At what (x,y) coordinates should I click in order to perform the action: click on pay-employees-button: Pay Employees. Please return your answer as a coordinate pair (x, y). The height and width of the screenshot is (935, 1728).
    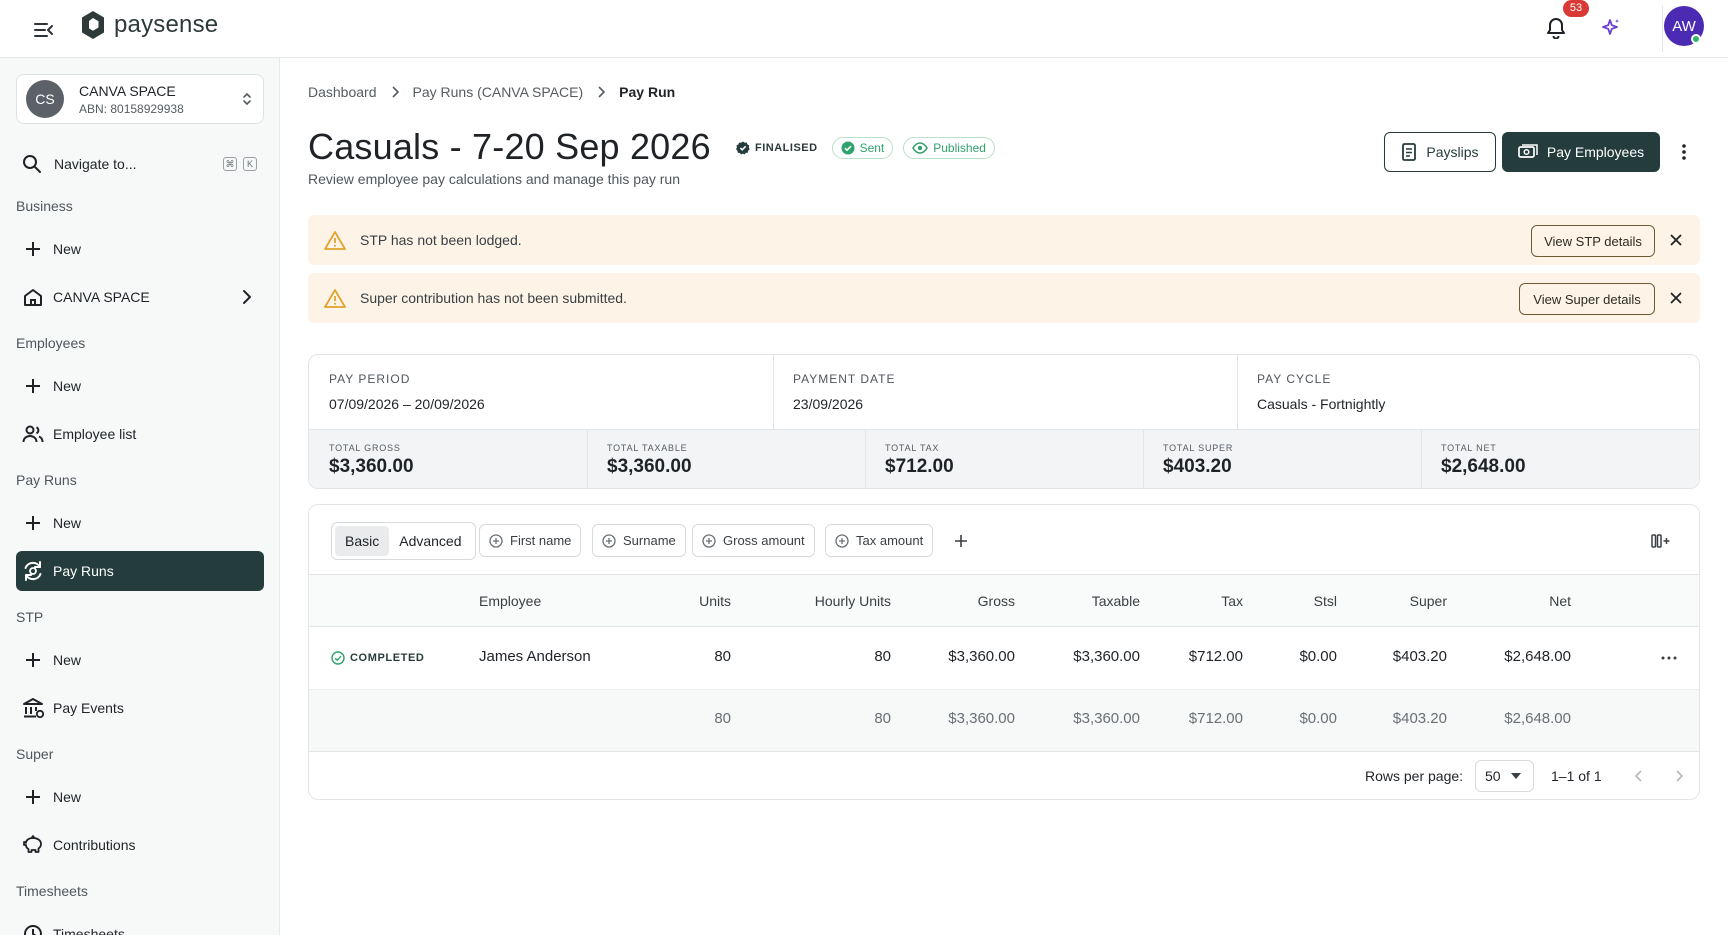
    Looking at the image, I should click on (1581, 152).